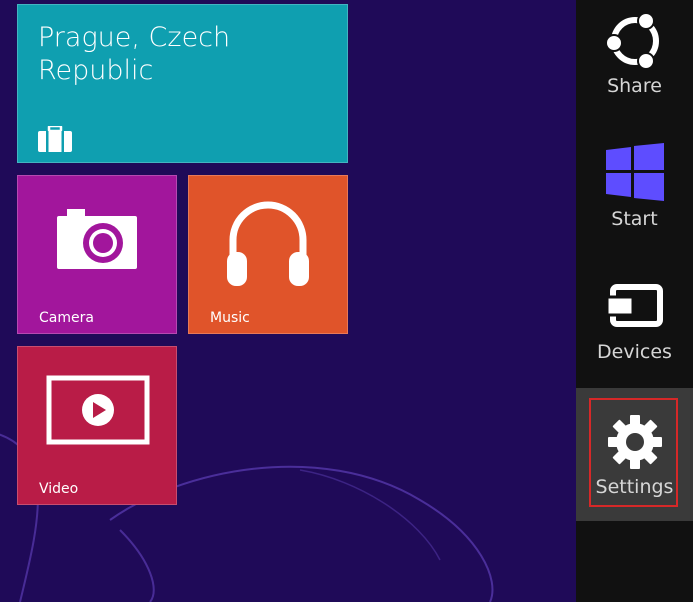 This screenshot has height=602, width=693. I want to click on share-charm: Share, so click(634, 66).